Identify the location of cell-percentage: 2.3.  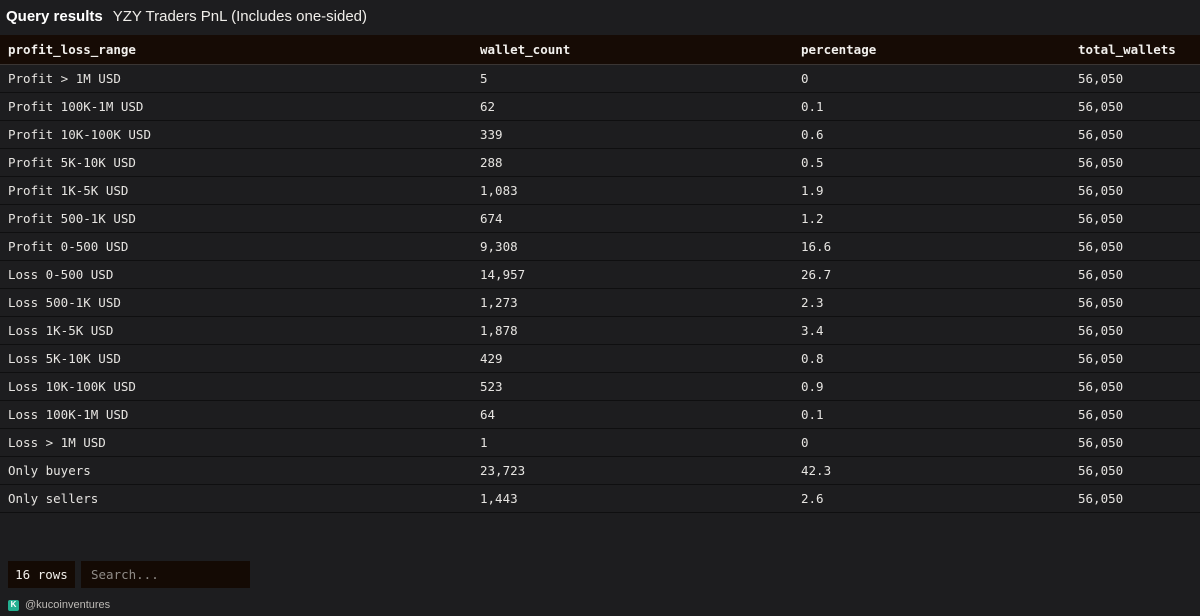
(931, 302).